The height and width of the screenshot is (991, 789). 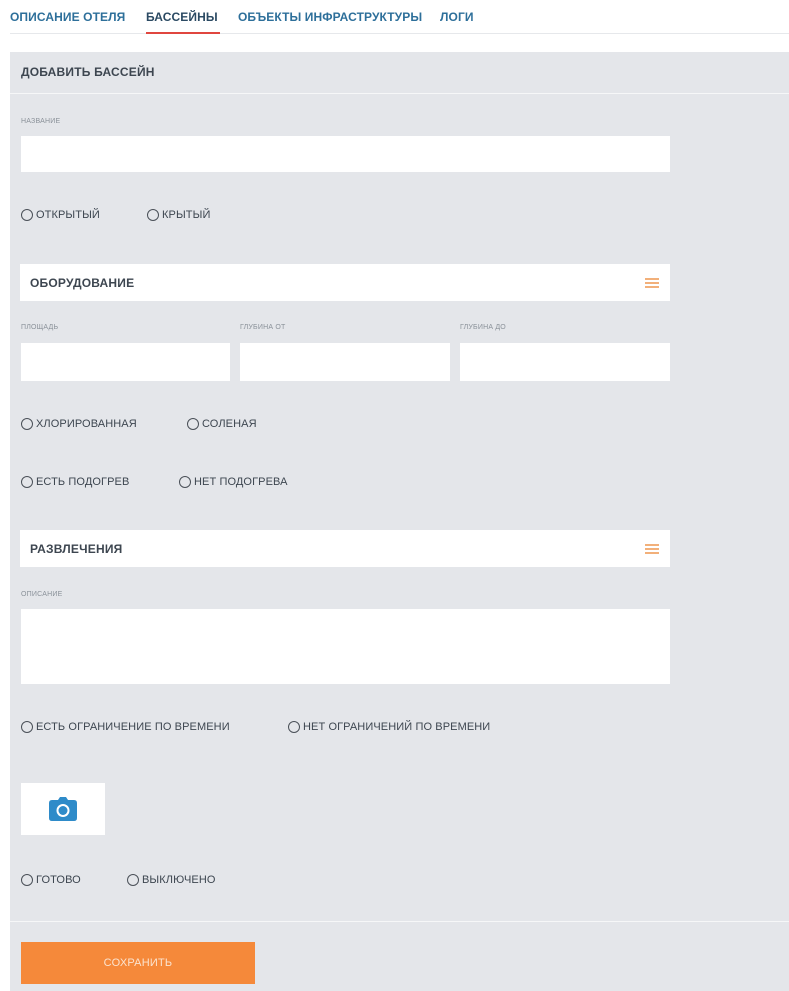 What do you see at coordinates (186, 215) in the screenshot?
I see `radio-covered-label: КРЫТЫЙ` at bounding box center [186, 215].